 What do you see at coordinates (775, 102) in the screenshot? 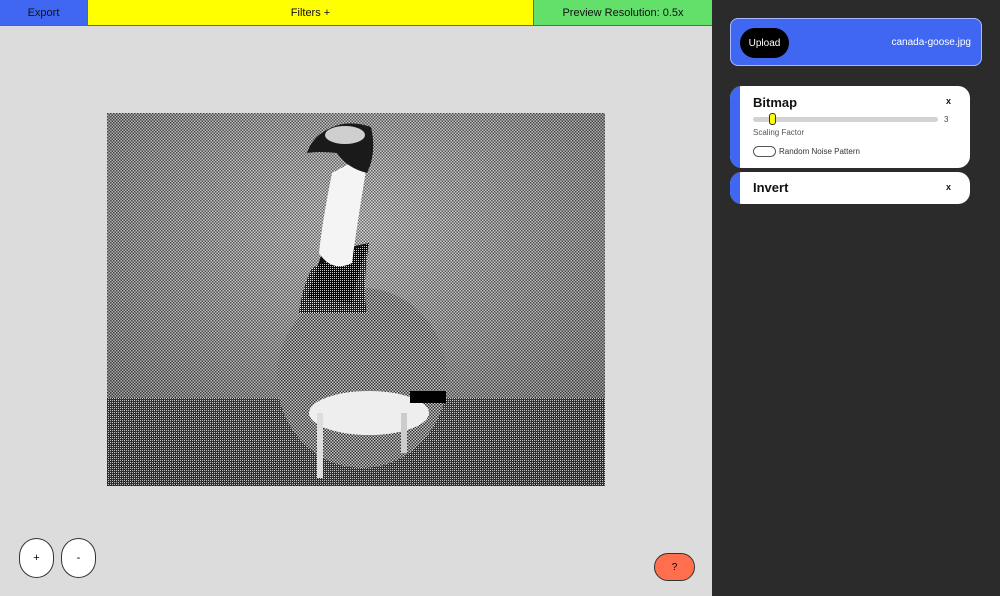
I see `filter-title: Bitmap` at bounding box center [775, 102].